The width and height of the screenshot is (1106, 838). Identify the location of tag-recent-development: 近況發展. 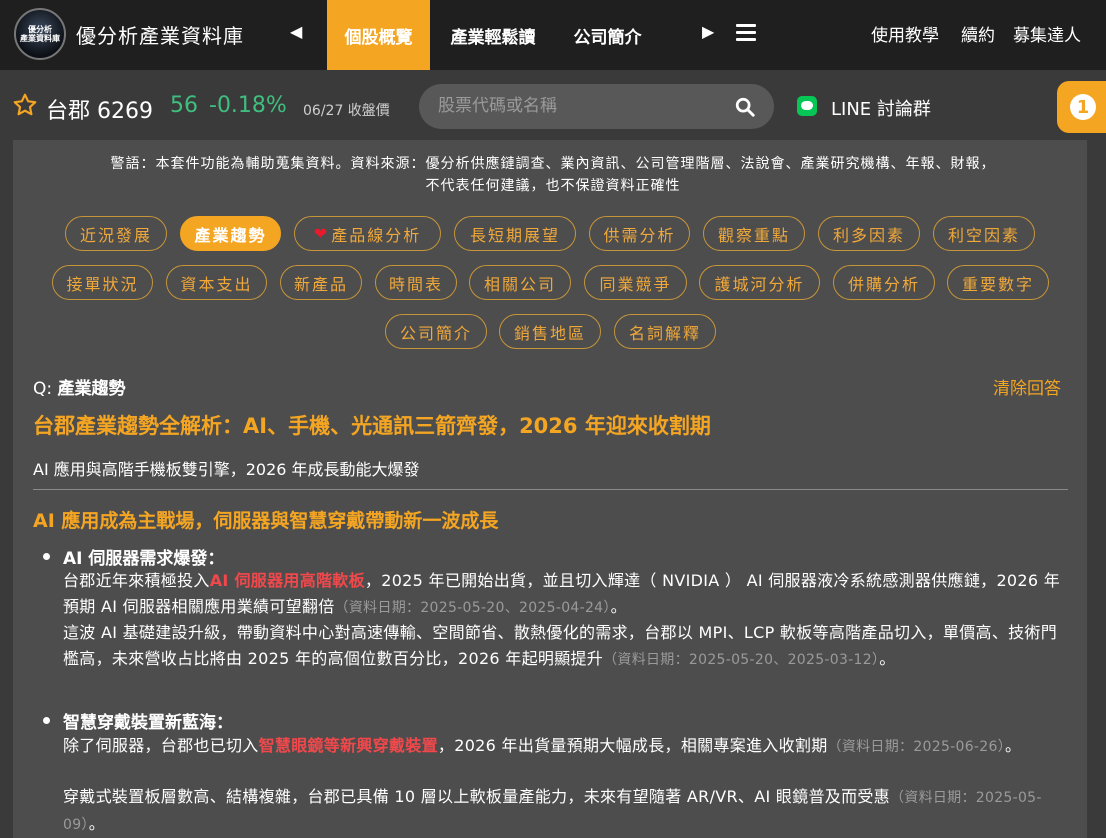
(116, 233).